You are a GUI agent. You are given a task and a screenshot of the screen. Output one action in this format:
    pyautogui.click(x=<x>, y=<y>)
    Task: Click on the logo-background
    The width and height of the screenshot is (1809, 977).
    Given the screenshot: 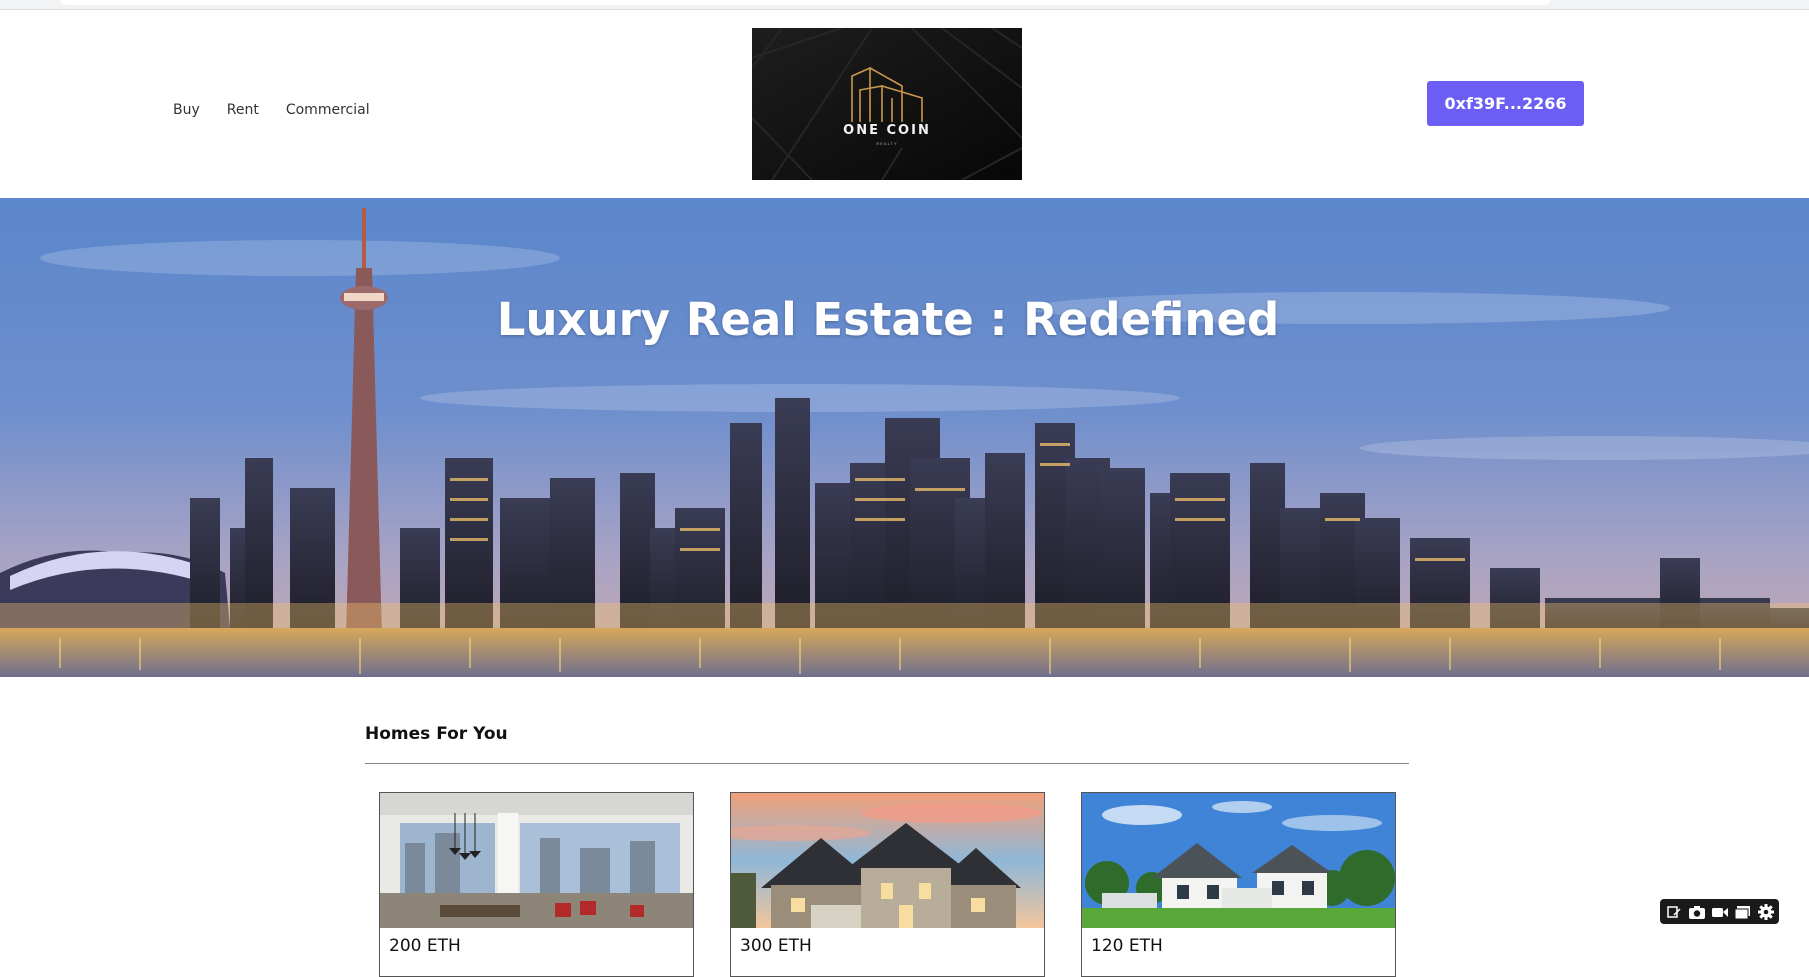 What is the action you would take?
    pyautogui.click(x=887, y=104)
    